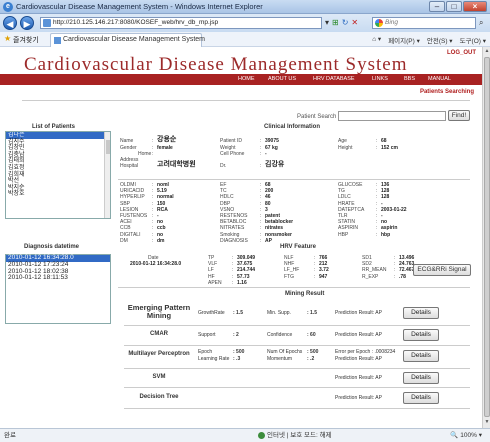  Describe the element at coordinates (58, 181) in the screenshot. I see `list-item: 박선` at that location.